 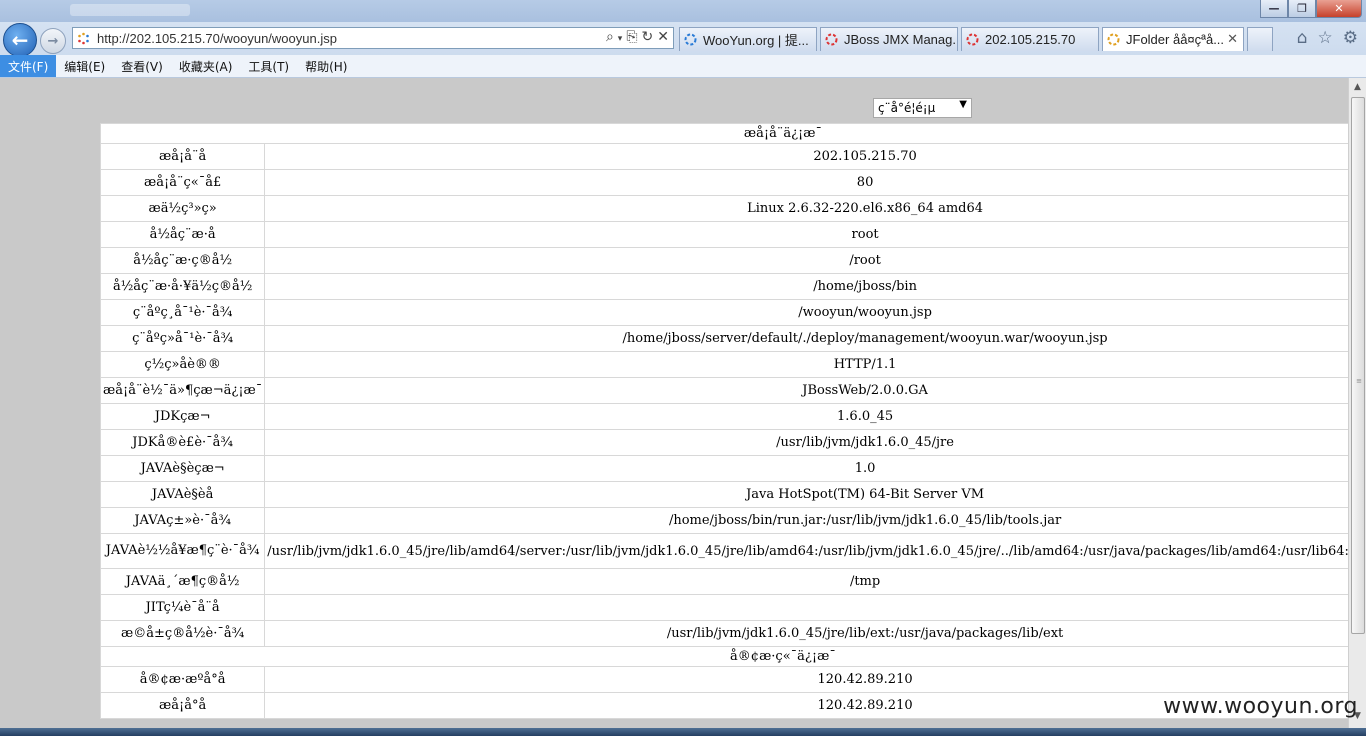 What do you see at coordinates (806, 286) in the screenshot?
I see `row-value: /home/jboss/bin` at bounding box center [806, 286].